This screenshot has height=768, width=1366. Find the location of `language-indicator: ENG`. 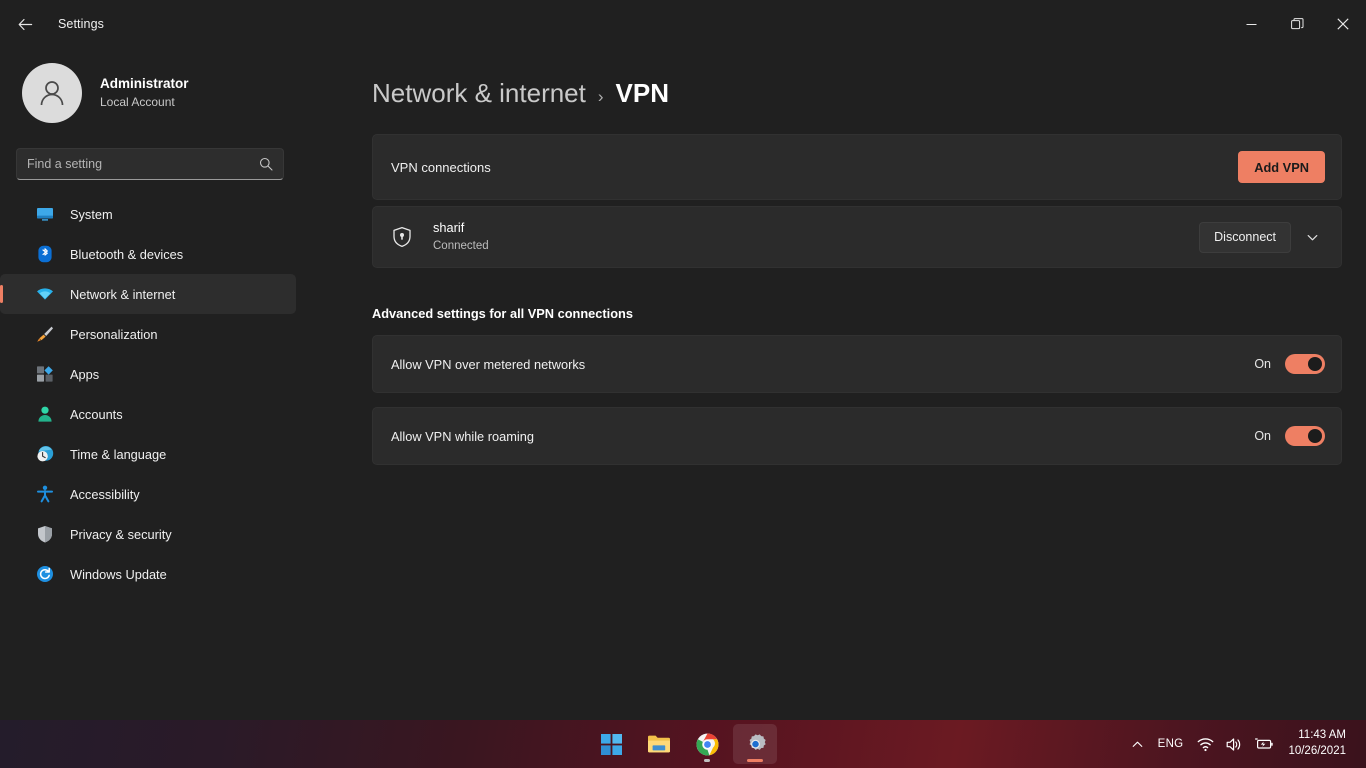

language-indicator: ENG is located at coordinates (1171, 744).